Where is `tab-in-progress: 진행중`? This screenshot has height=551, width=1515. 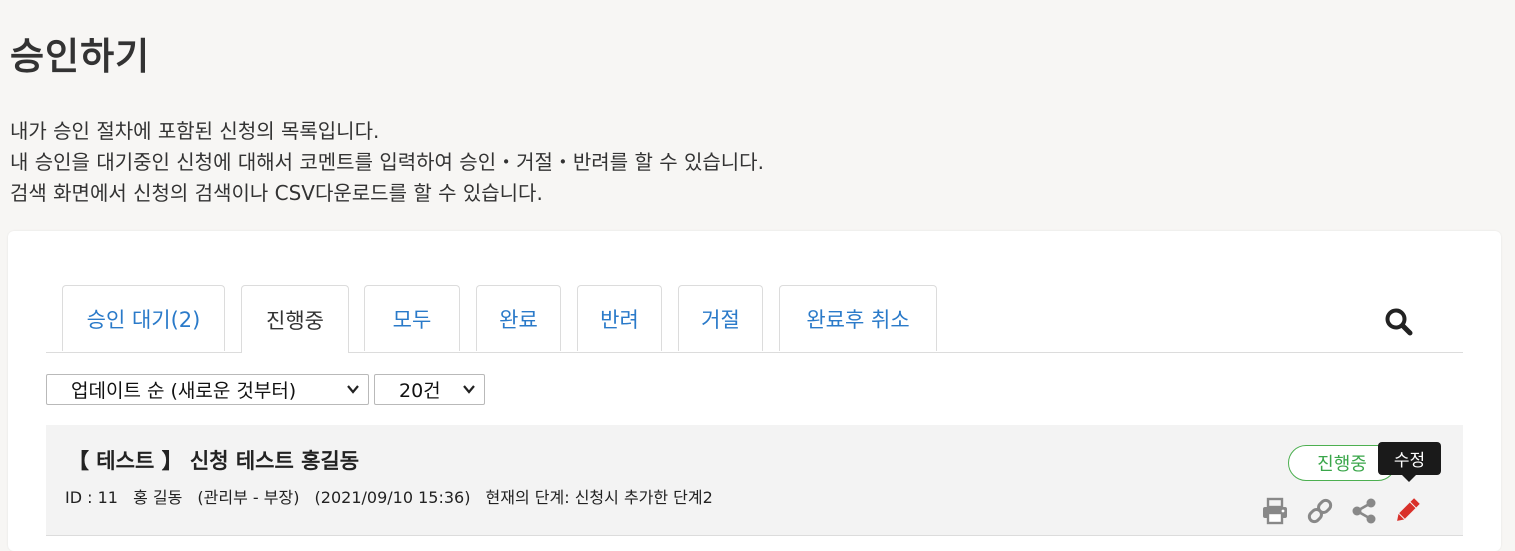 tab-in-progress: 진행중 is located at coordinates (295, 319).